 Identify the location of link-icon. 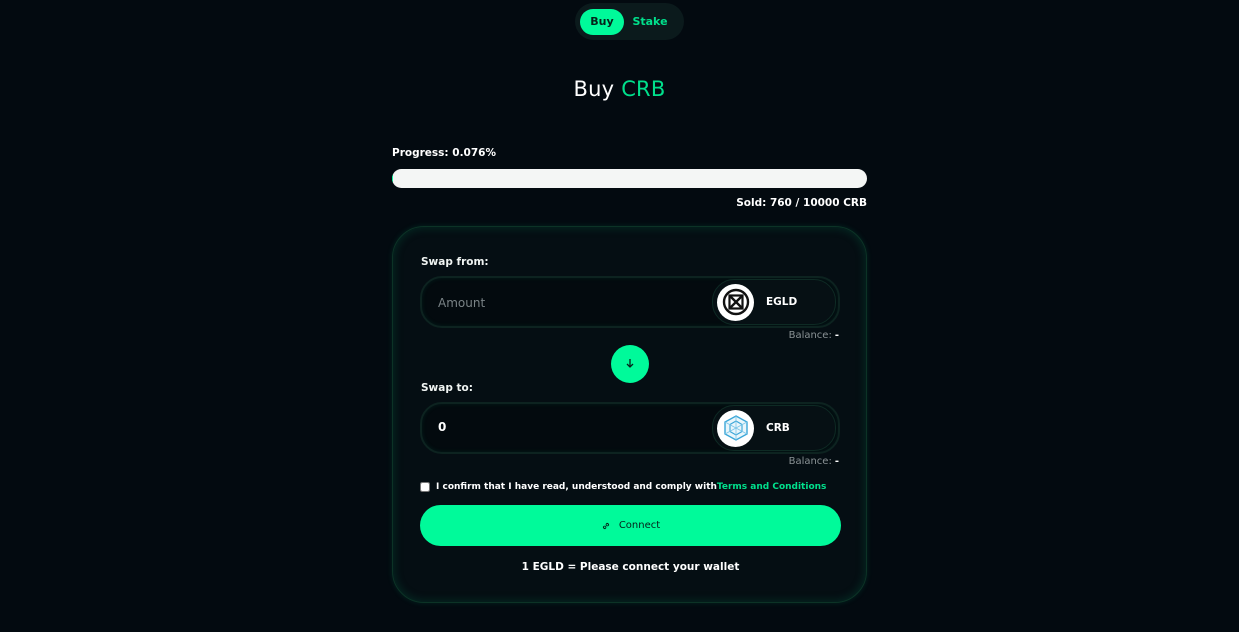
(606, 526).